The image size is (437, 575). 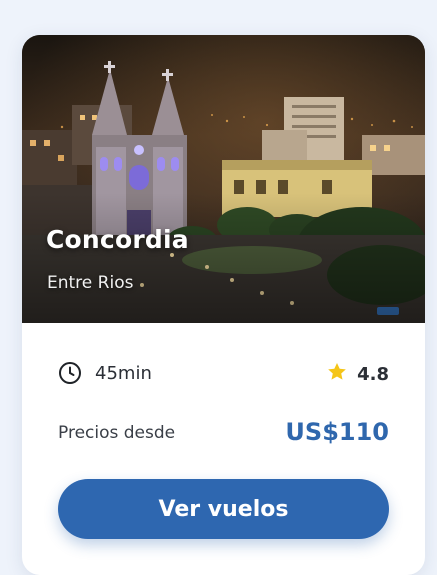 I want to click on view-flights-button: Ver vuelos, so click(x=223, y=509).